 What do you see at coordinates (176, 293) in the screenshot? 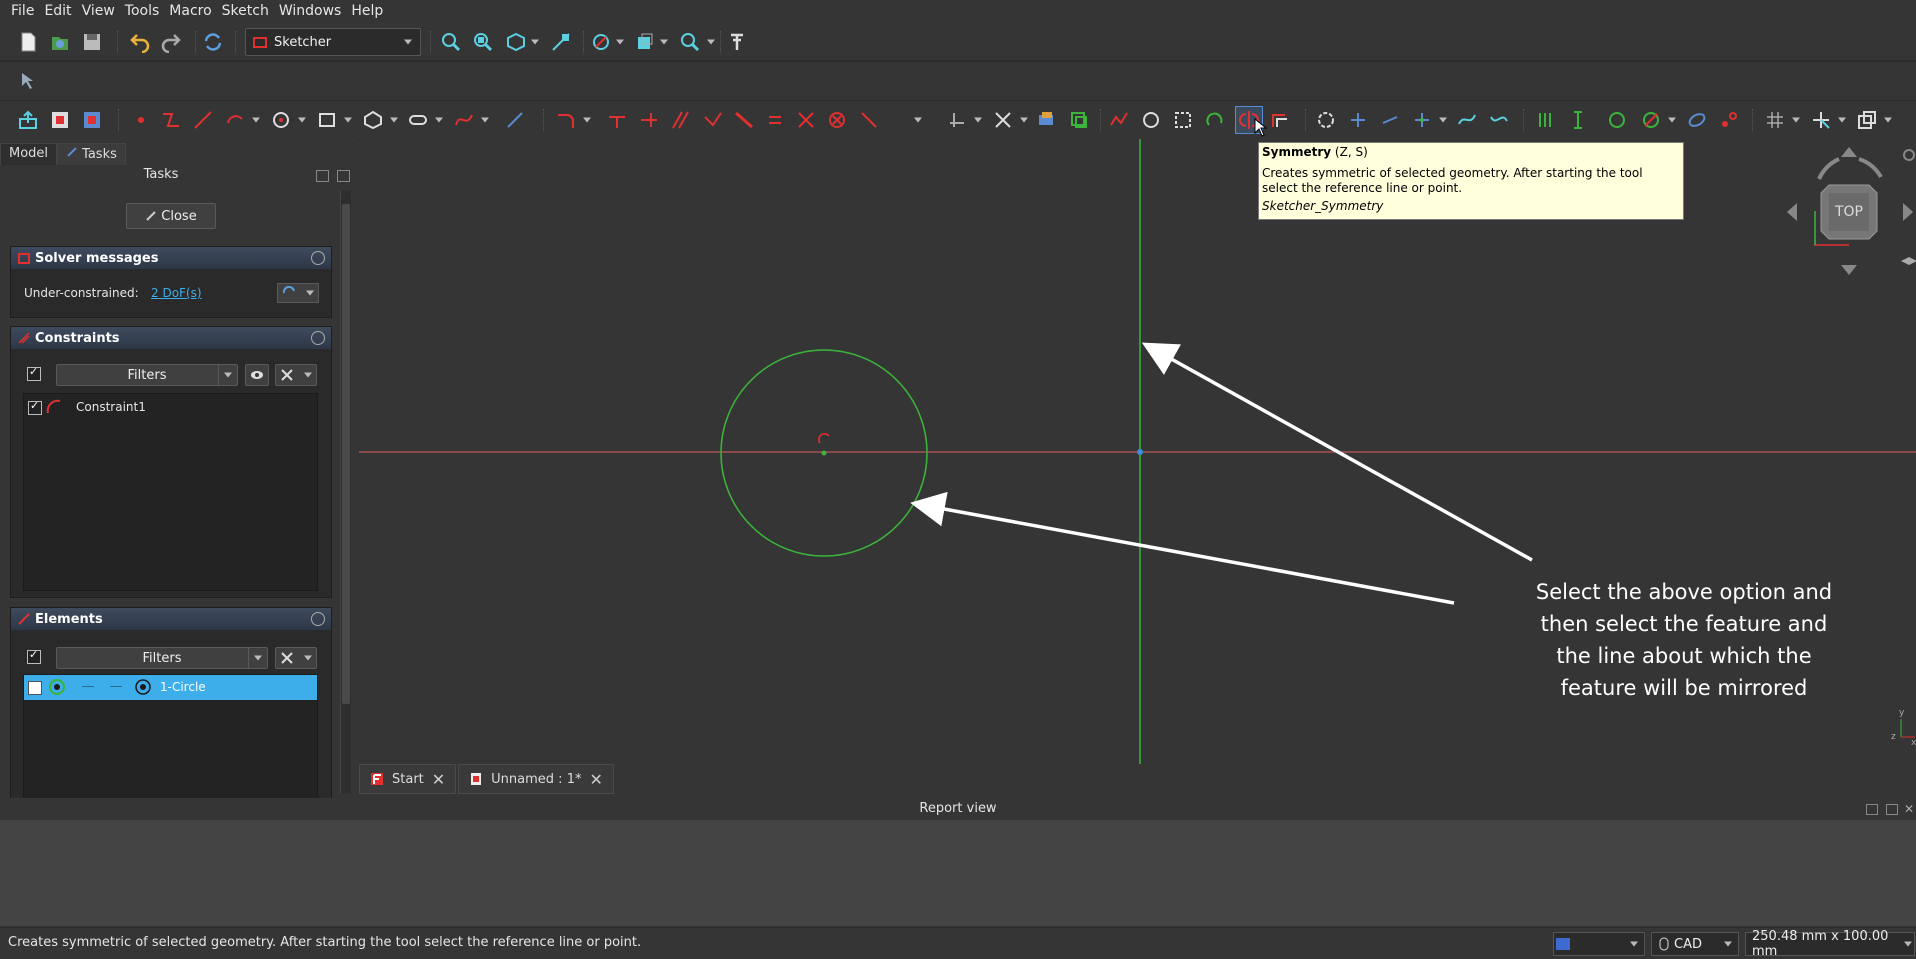
I see `dof-link: 2 DoF(s)` at bounding box center [176, 293].